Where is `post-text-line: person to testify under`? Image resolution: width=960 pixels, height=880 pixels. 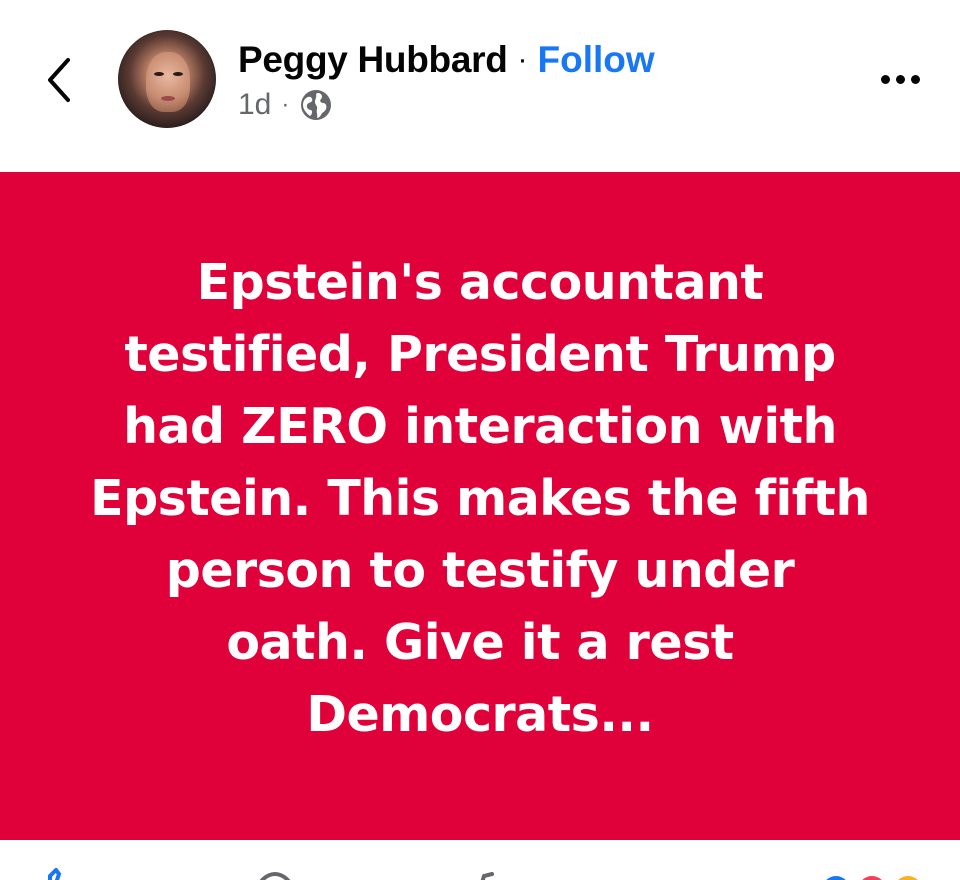
post-text-line: person to testify under is located at coordinates (480, 570).